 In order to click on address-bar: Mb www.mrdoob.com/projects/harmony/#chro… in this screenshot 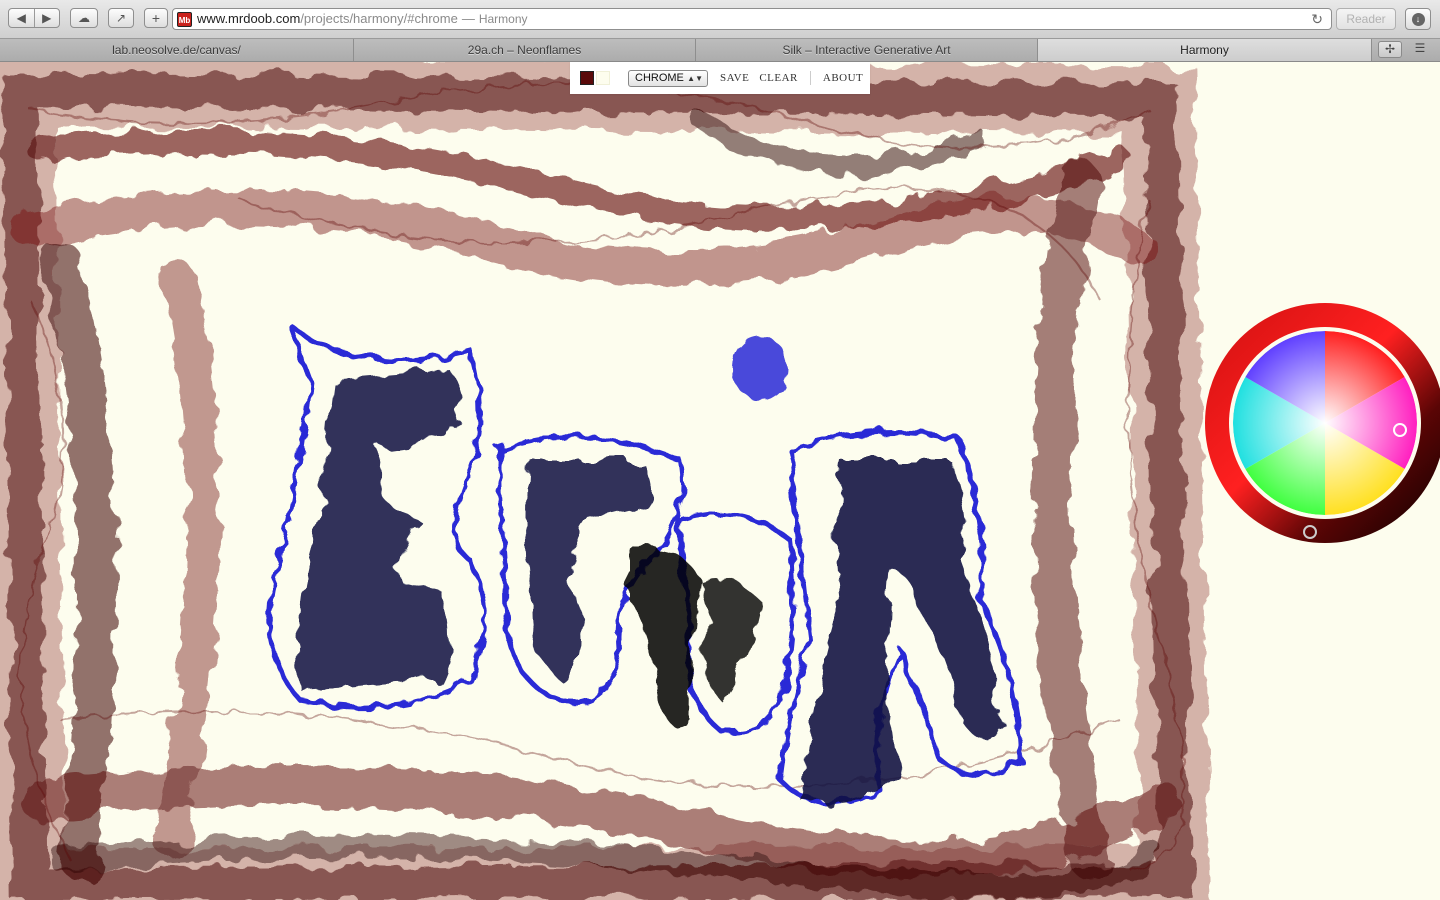, I will do `click(752, 19)`.